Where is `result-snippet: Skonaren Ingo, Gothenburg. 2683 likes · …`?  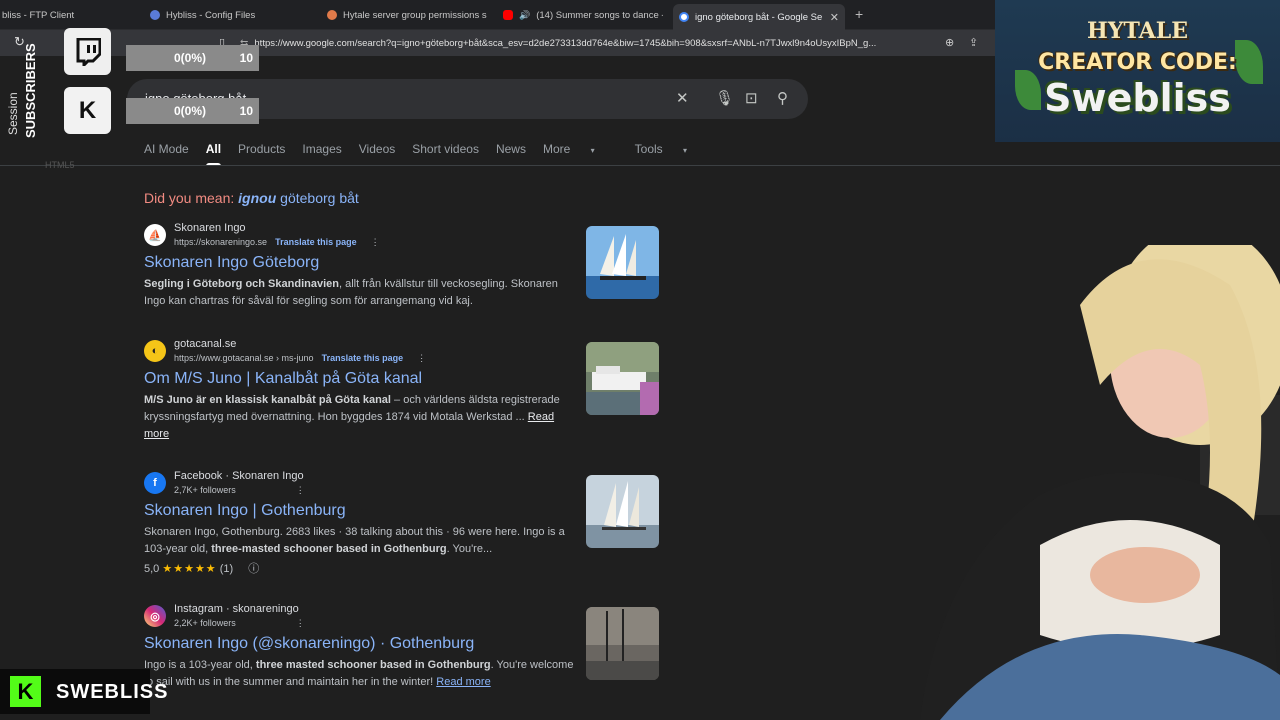
result-snippet: Skonaren Ingo, Gothenburg. 2683 likes · … is located at coordinates (359, 541).